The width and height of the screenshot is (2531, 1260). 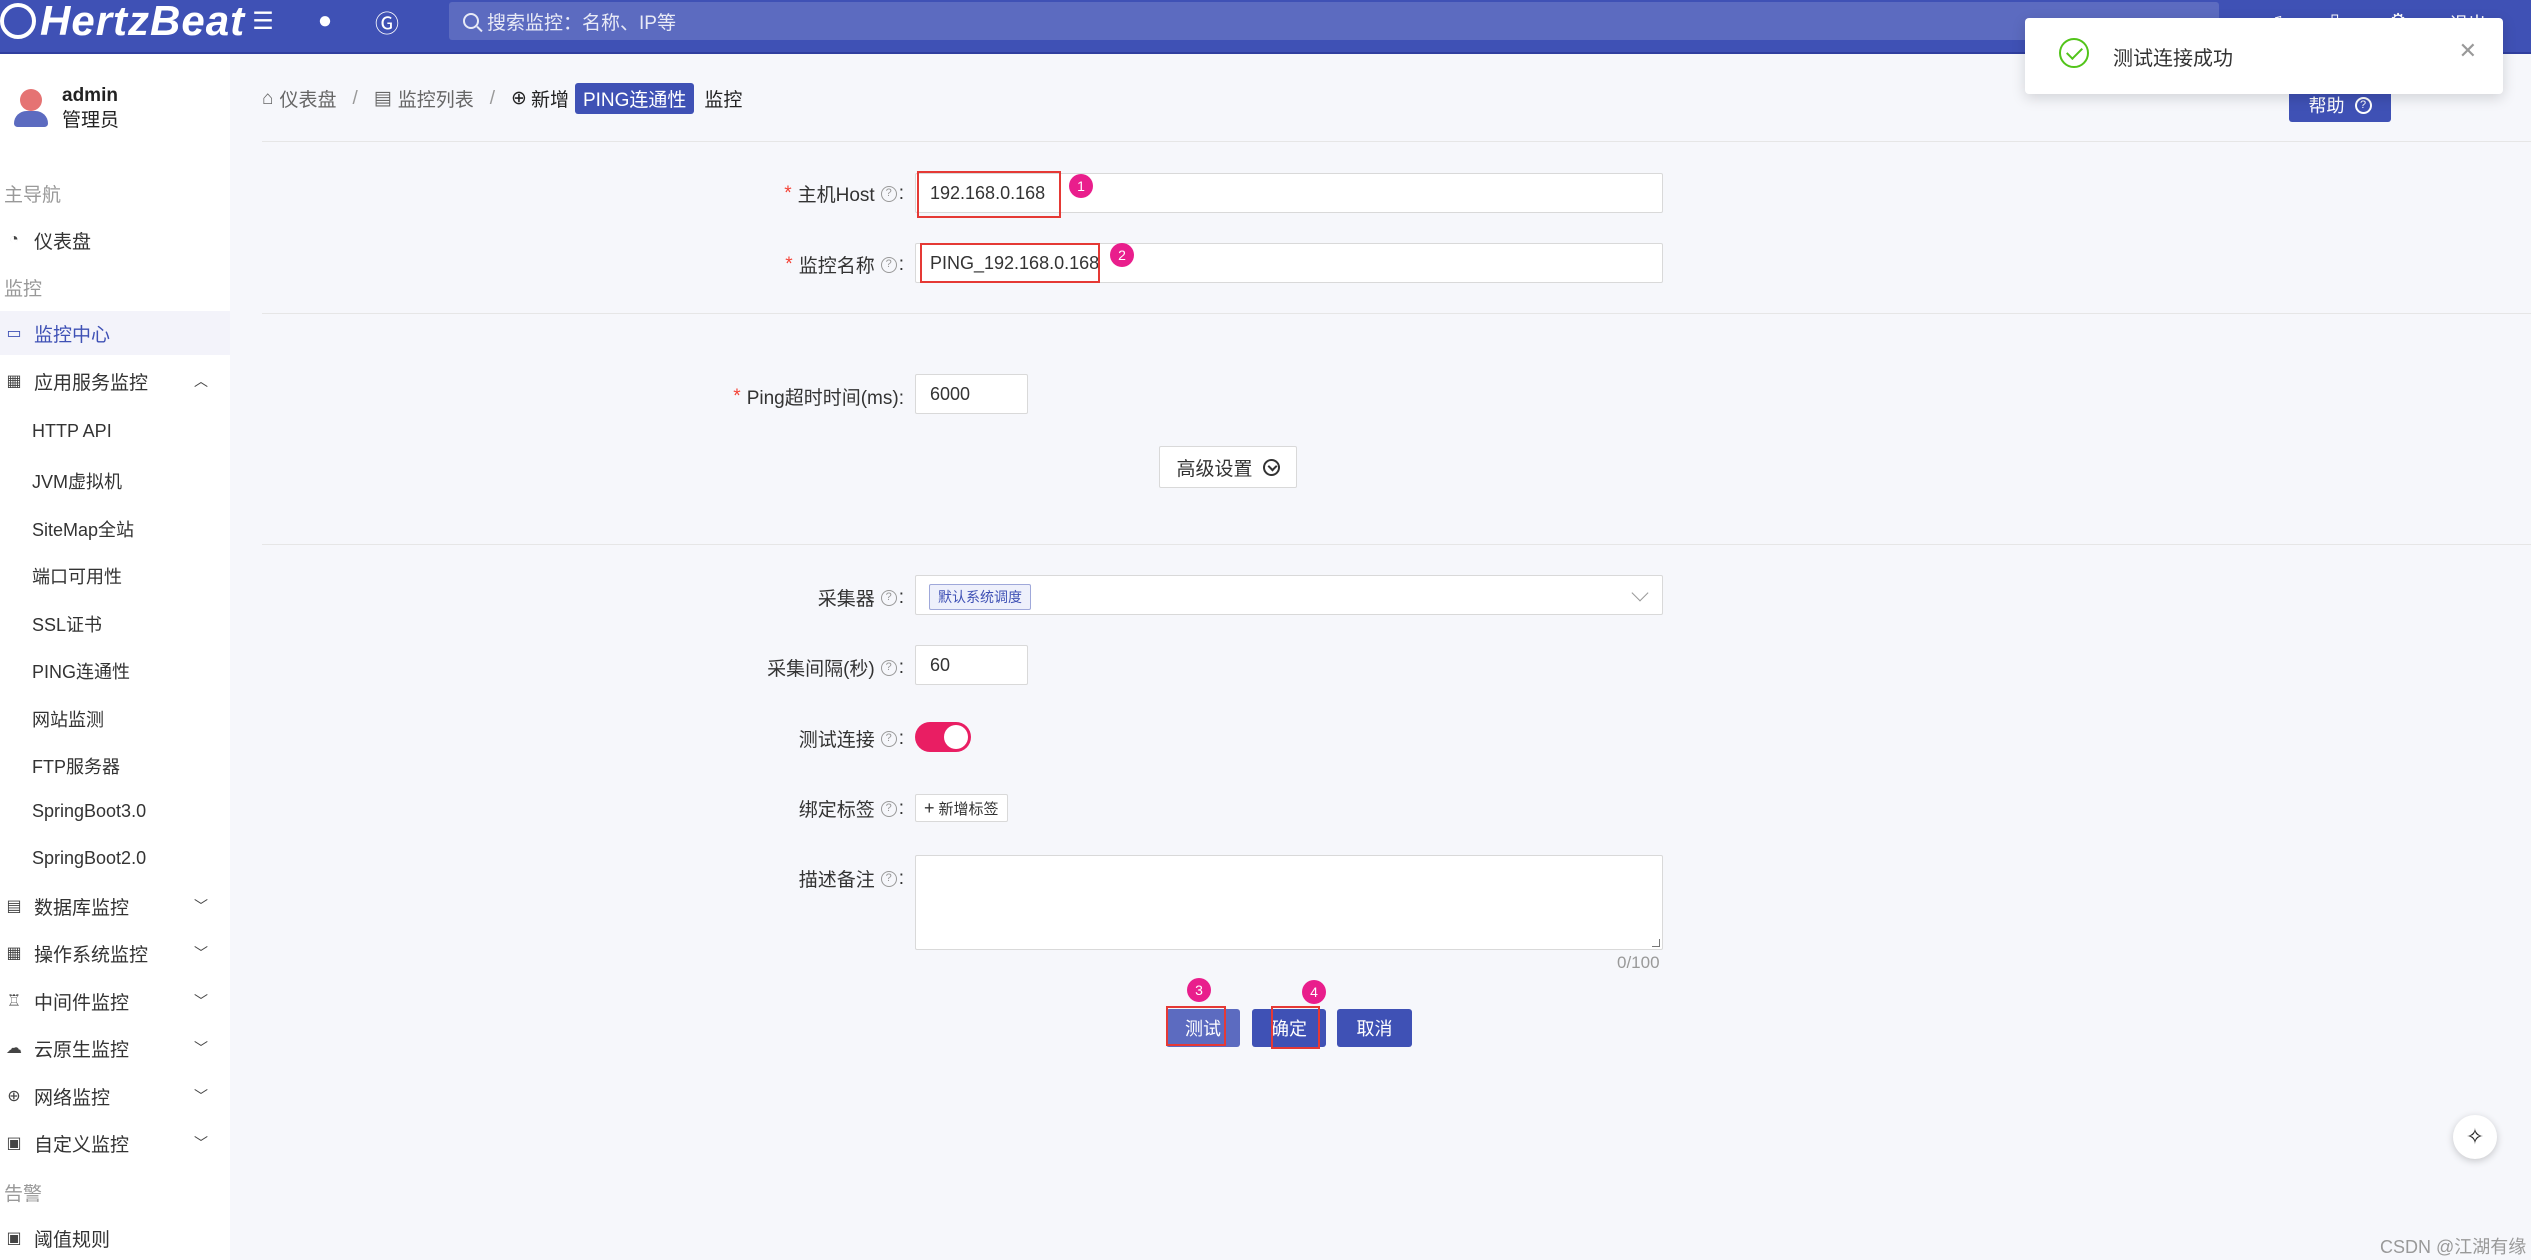 I want to click on description-label: 描述备注?:, so click(x=851, y=879).